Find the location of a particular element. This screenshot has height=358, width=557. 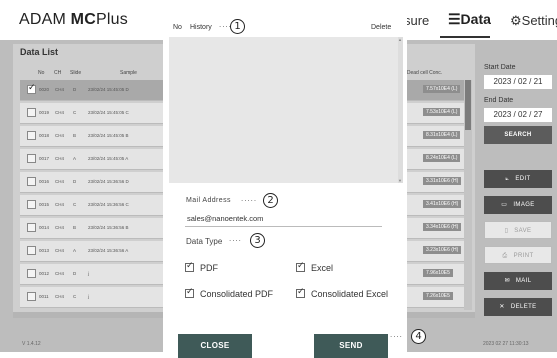

tab-setting: ⚙Setting is located at coordinates (533, 21).